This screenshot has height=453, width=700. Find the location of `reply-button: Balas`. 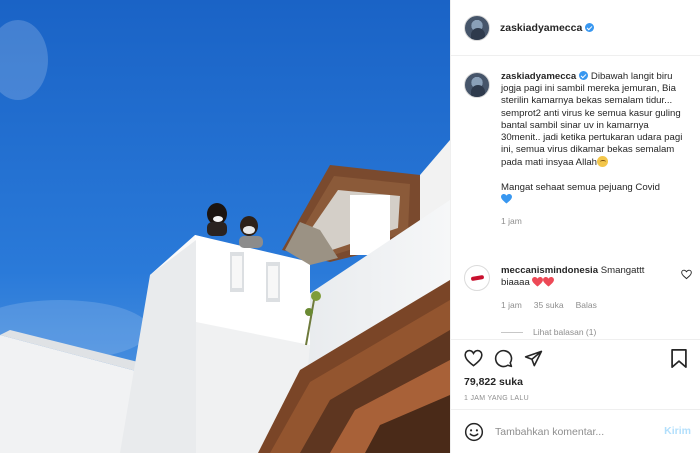

reply-button: Balas is located at coordinates (586, 305).